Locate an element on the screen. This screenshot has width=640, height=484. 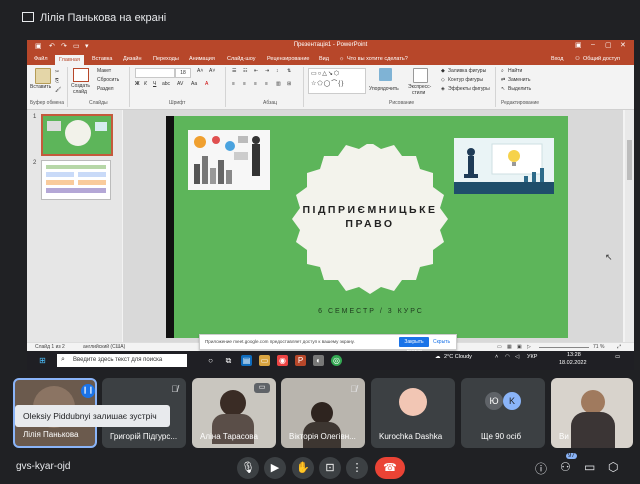
new-slide-icon is located at coordinates (81, 75).